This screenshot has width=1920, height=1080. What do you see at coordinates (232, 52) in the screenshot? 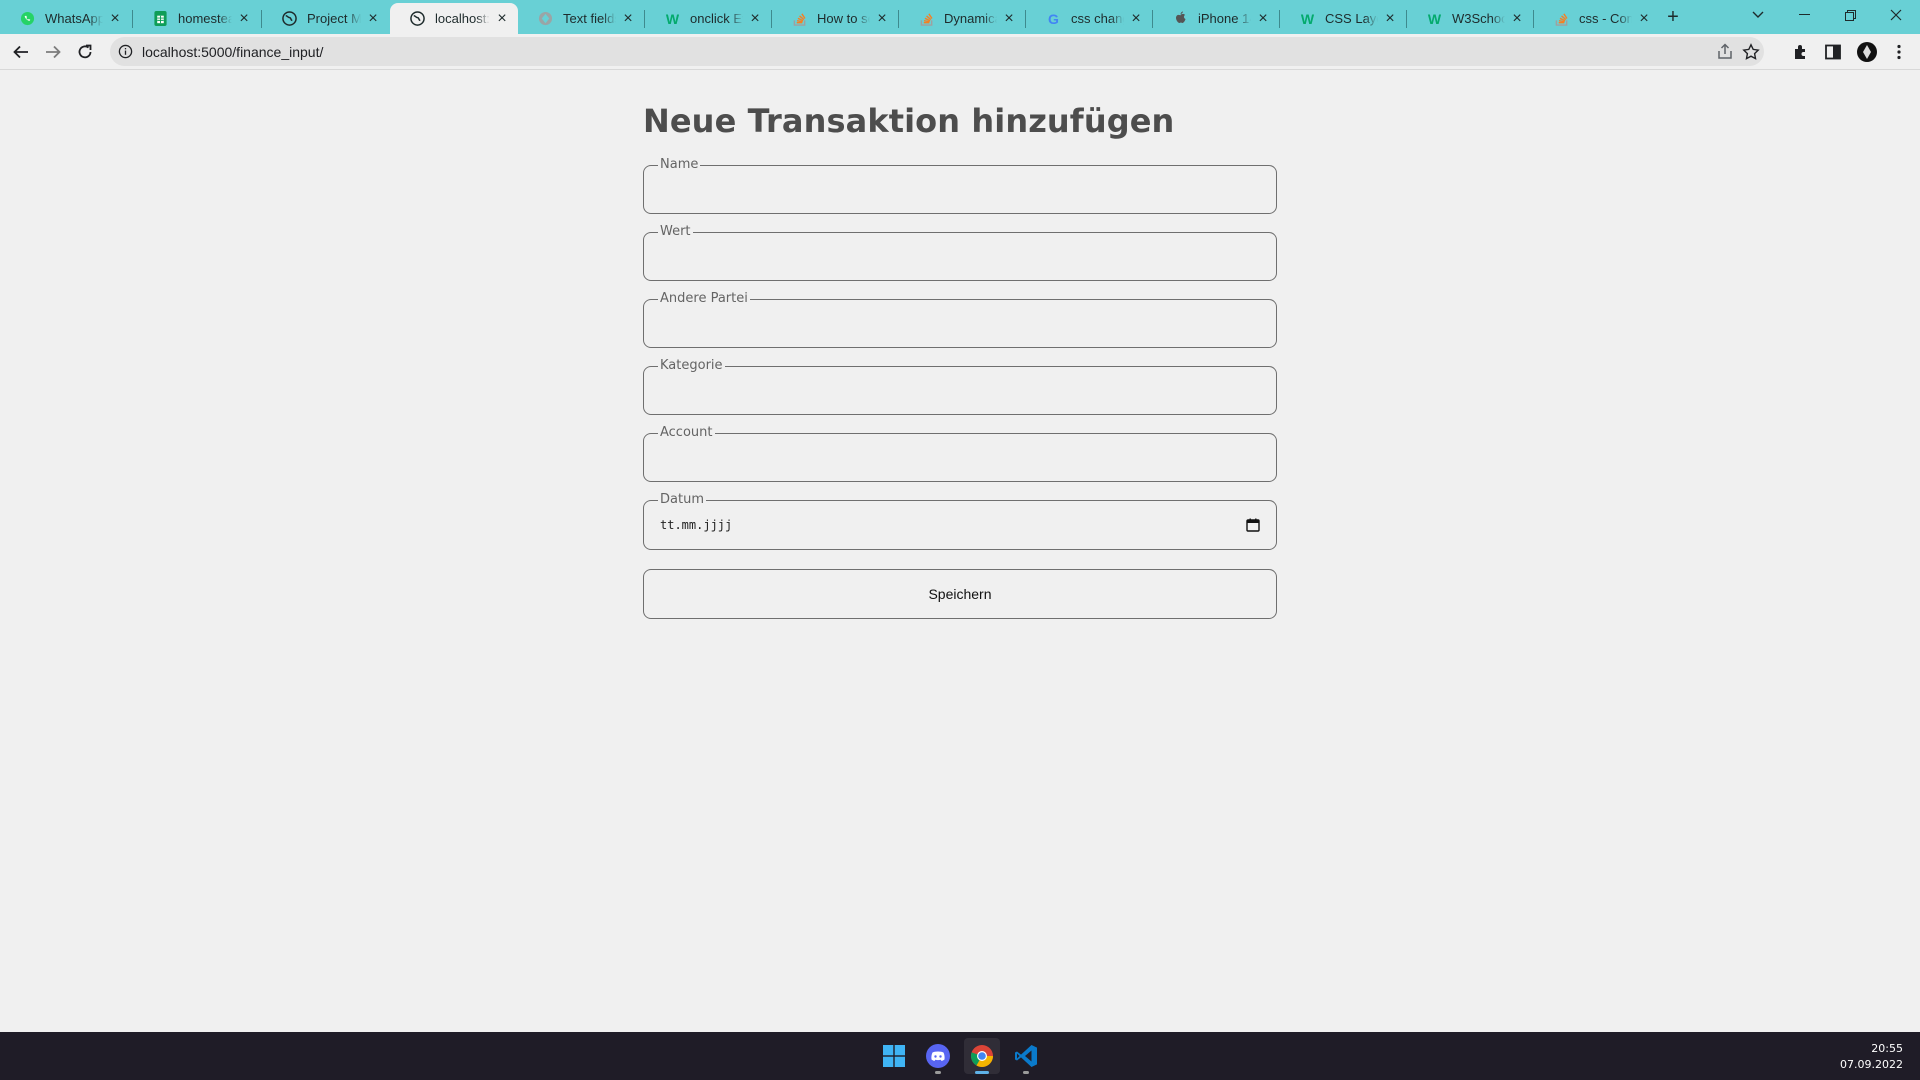
I see `url-text: localhost:5000/finance_input/` at bounding box center [232, 52].